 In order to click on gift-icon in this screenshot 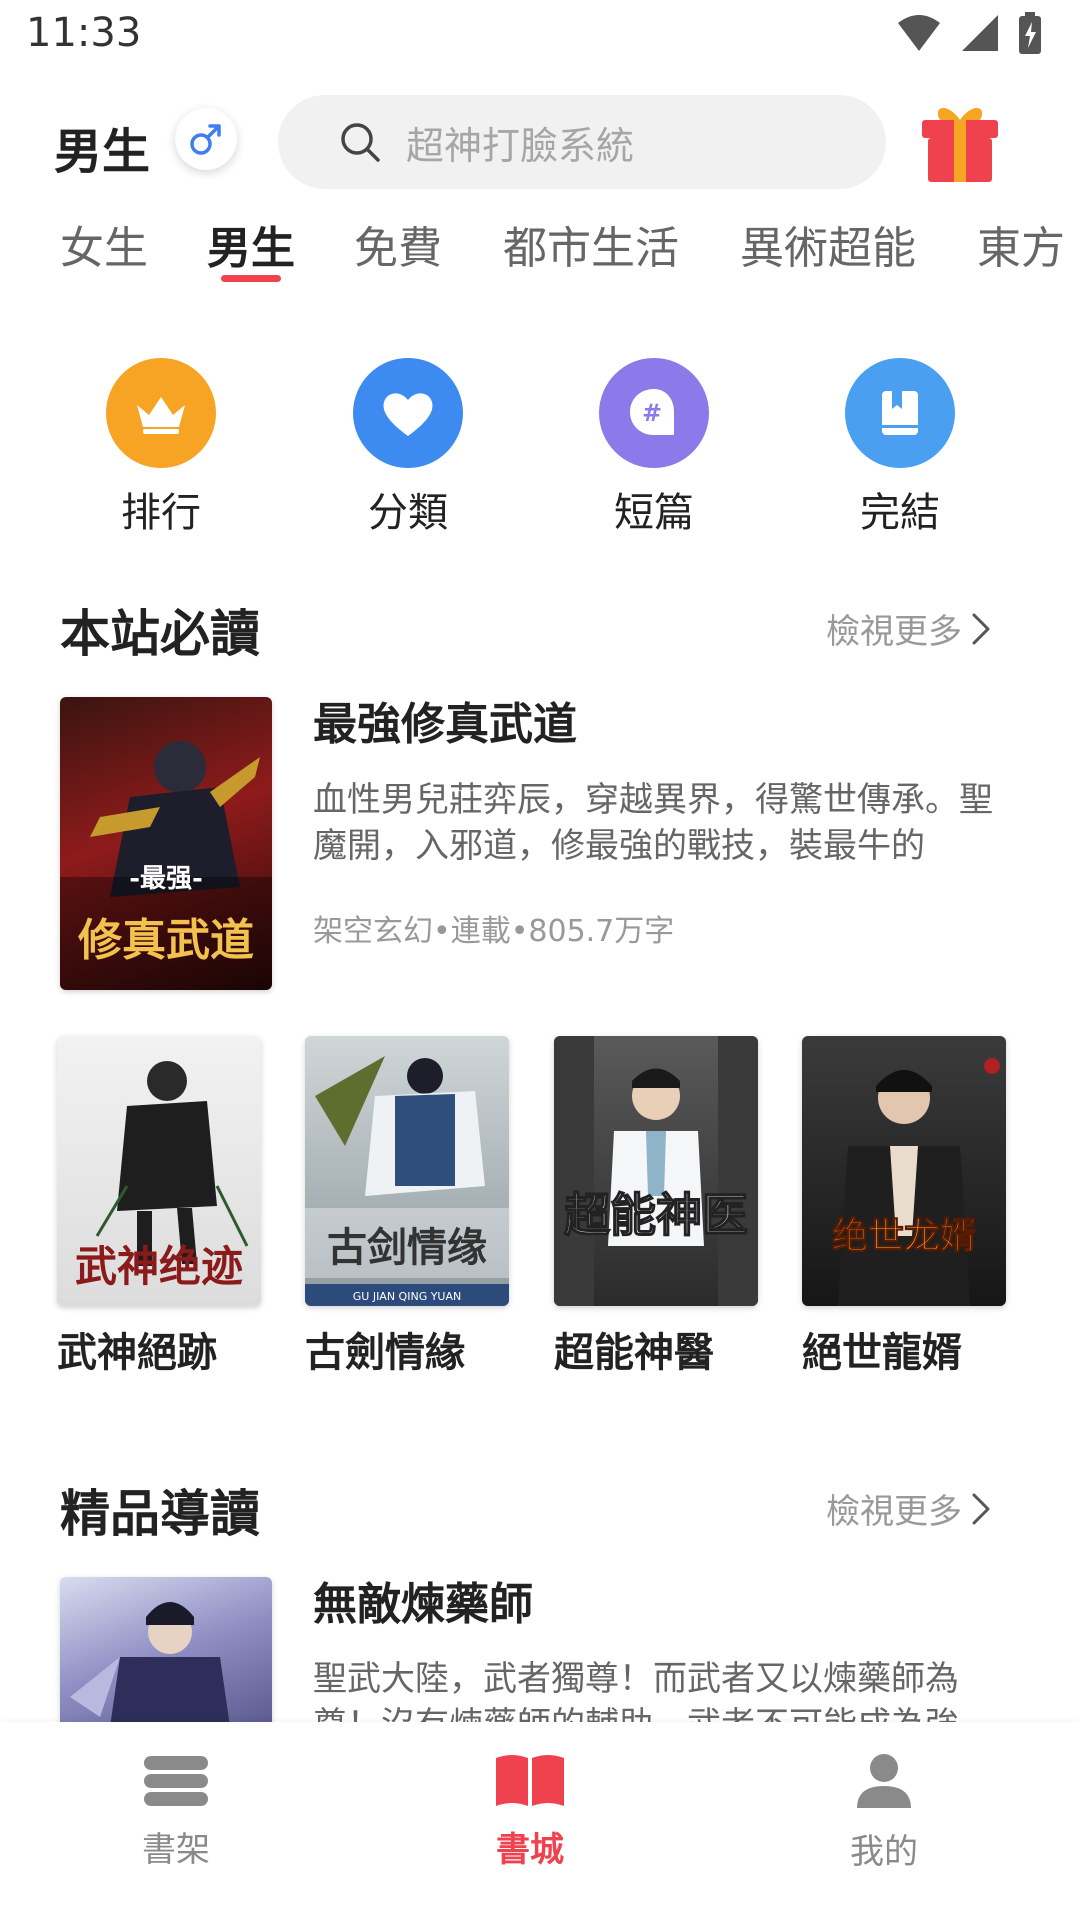, I will do `click(960, 144)`.